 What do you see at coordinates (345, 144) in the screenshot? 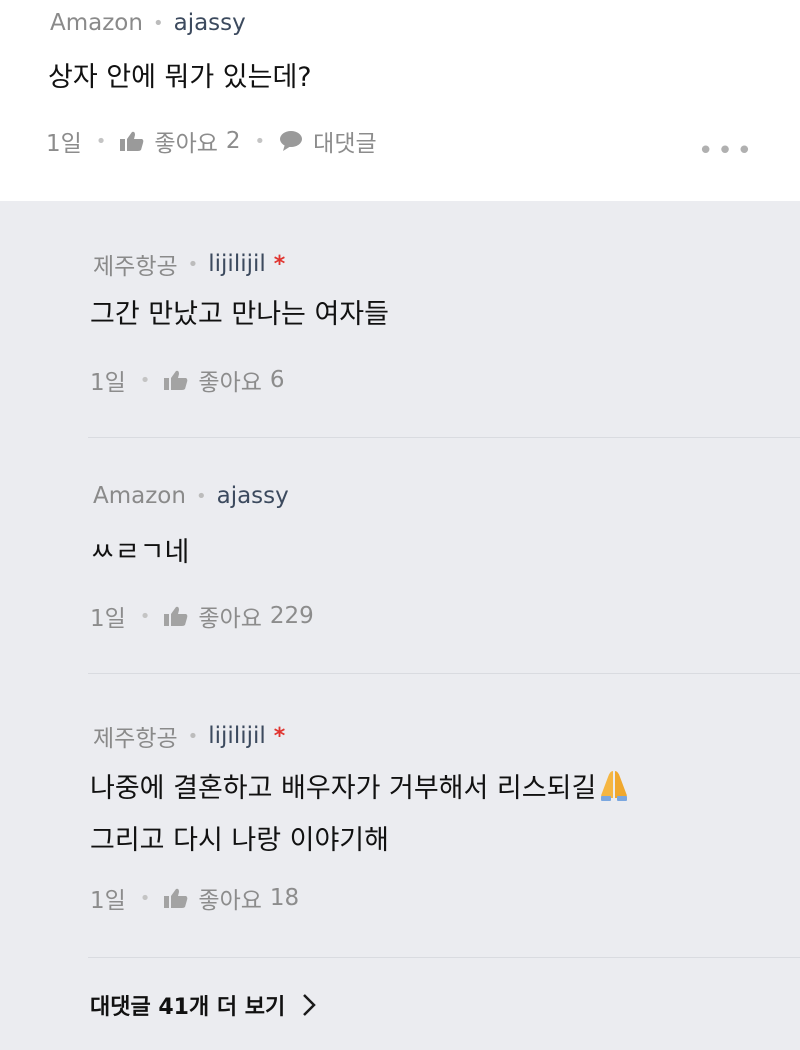
I see `reply-label: 대댓글` at bounding box center [345, 144].